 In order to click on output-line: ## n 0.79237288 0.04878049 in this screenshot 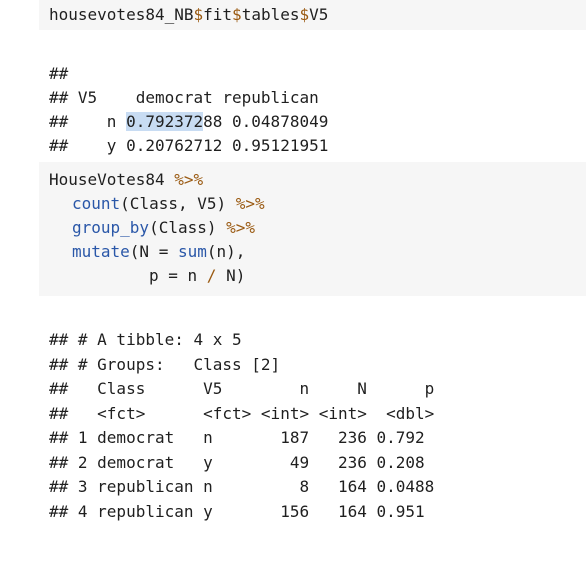, I will do `click(188, 122)`.